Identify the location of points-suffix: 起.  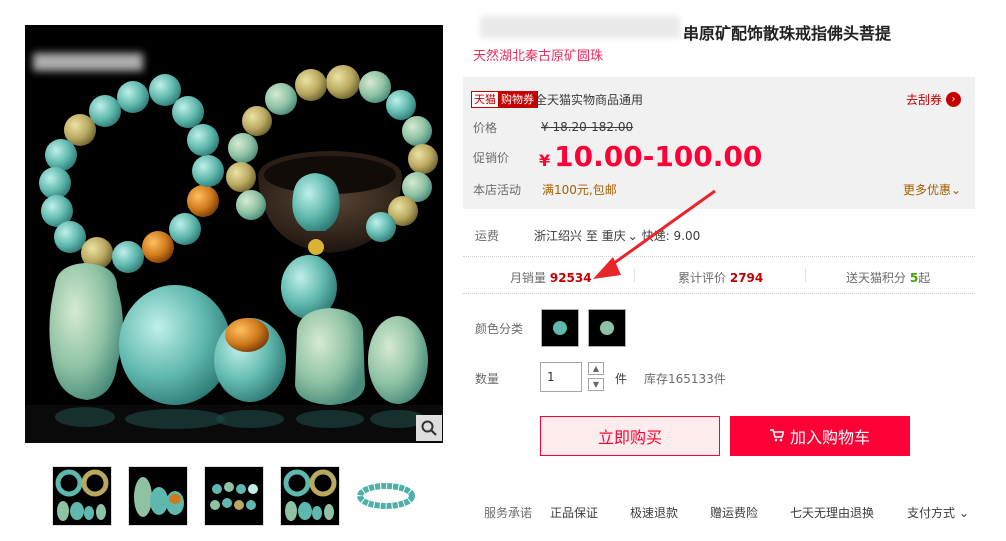
(924, 278).